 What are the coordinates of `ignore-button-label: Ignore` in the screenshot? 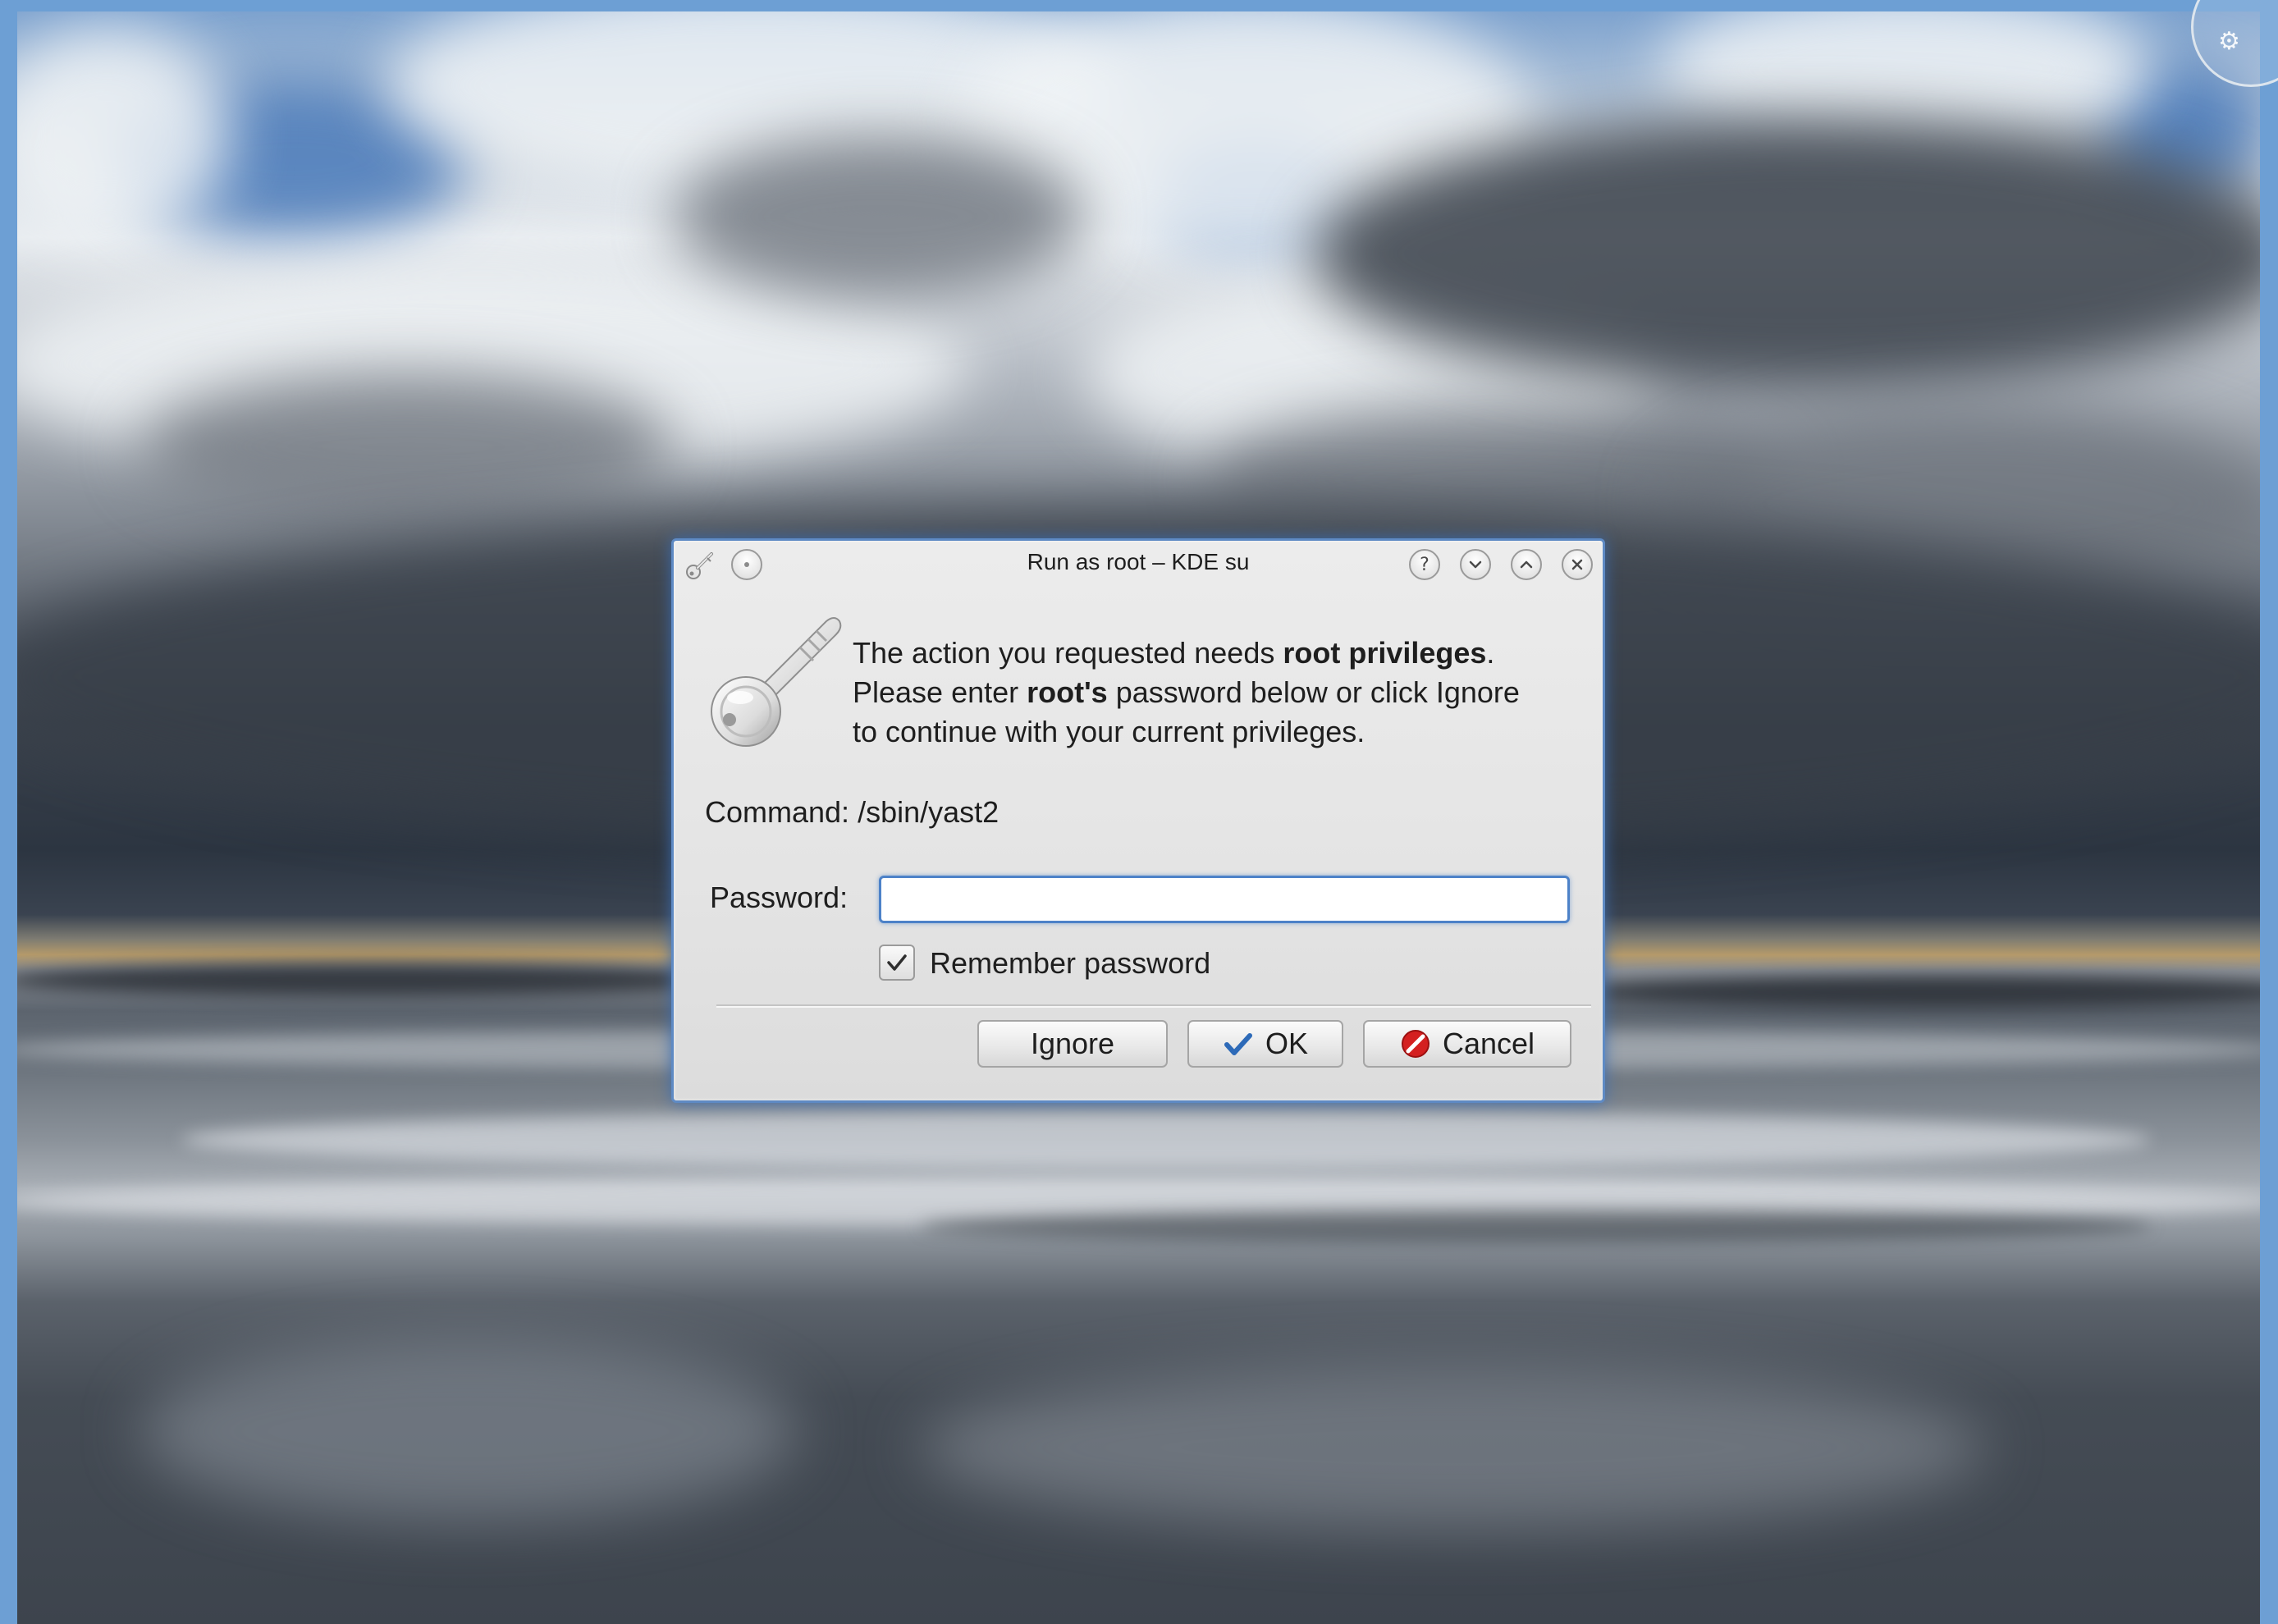 It's located at (1072, 1043).